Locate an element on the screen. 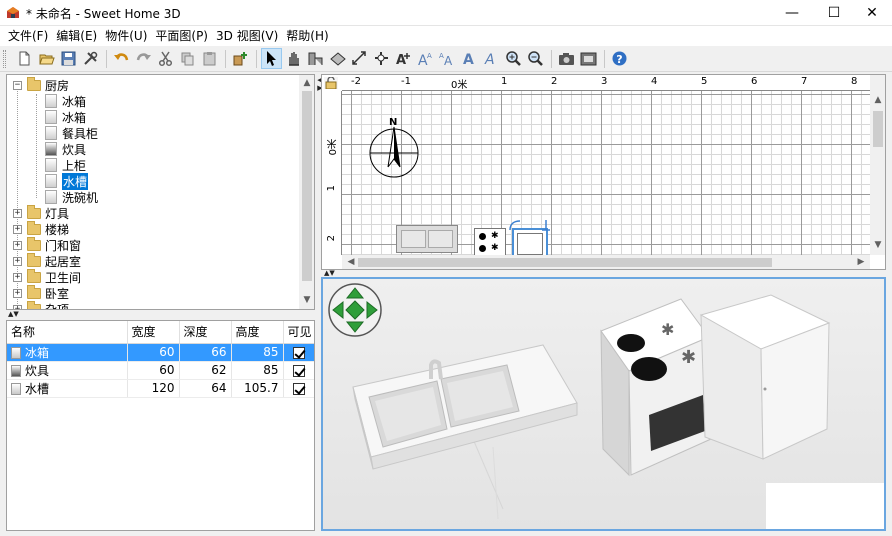  width-cell: 60 is located at coordinates (153, 370).